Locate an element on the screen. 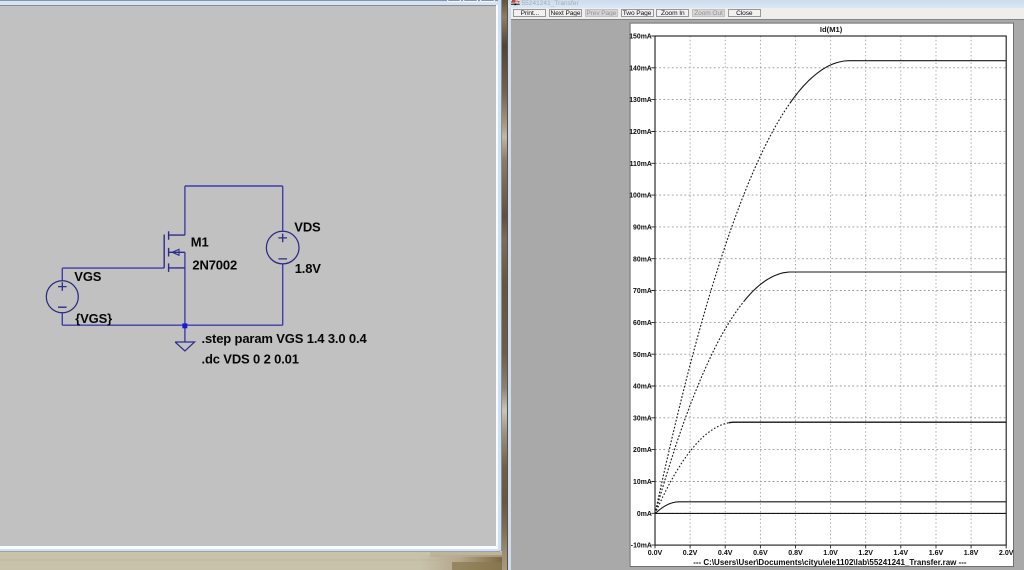 This screenshot has height=570, width=1024. svg-text: VGS is located at coordinates (87, 276).